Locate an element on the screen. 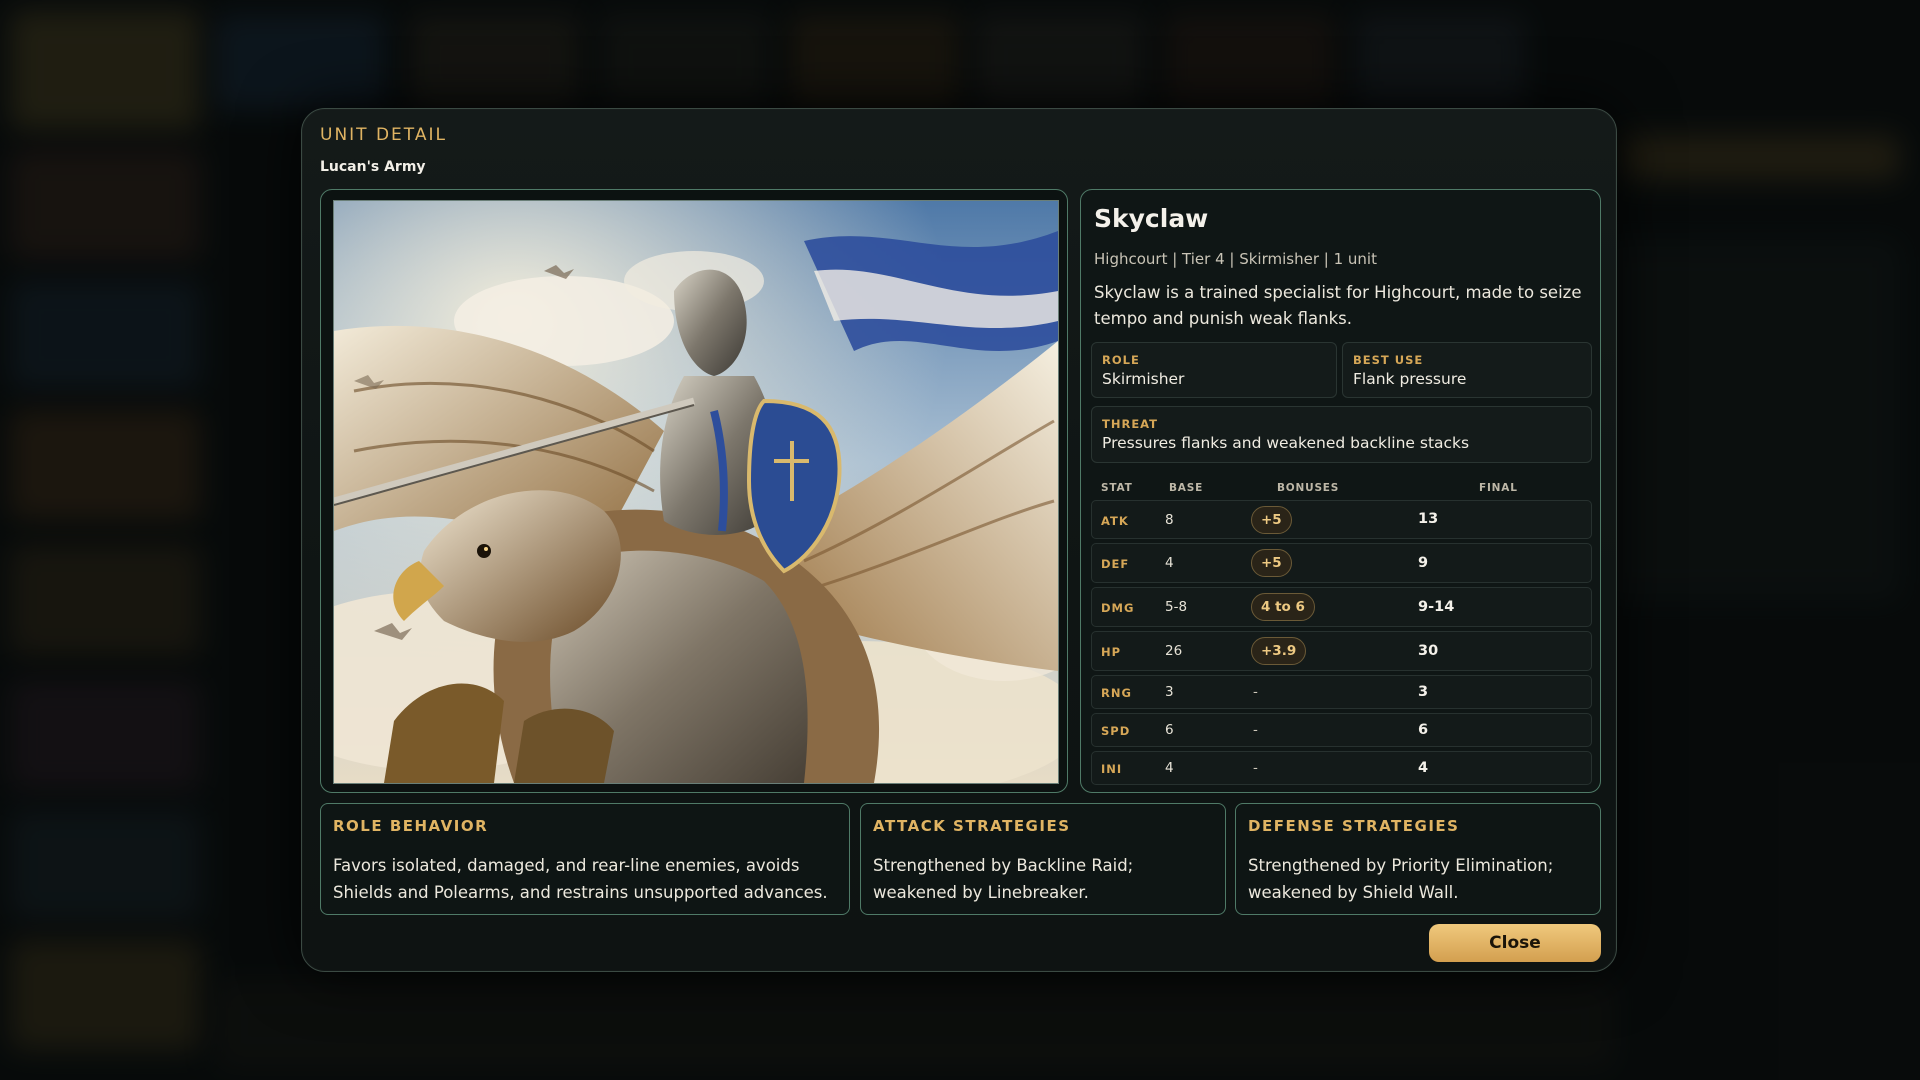  stat-name: SPD is located at coordinates (1116, 731).